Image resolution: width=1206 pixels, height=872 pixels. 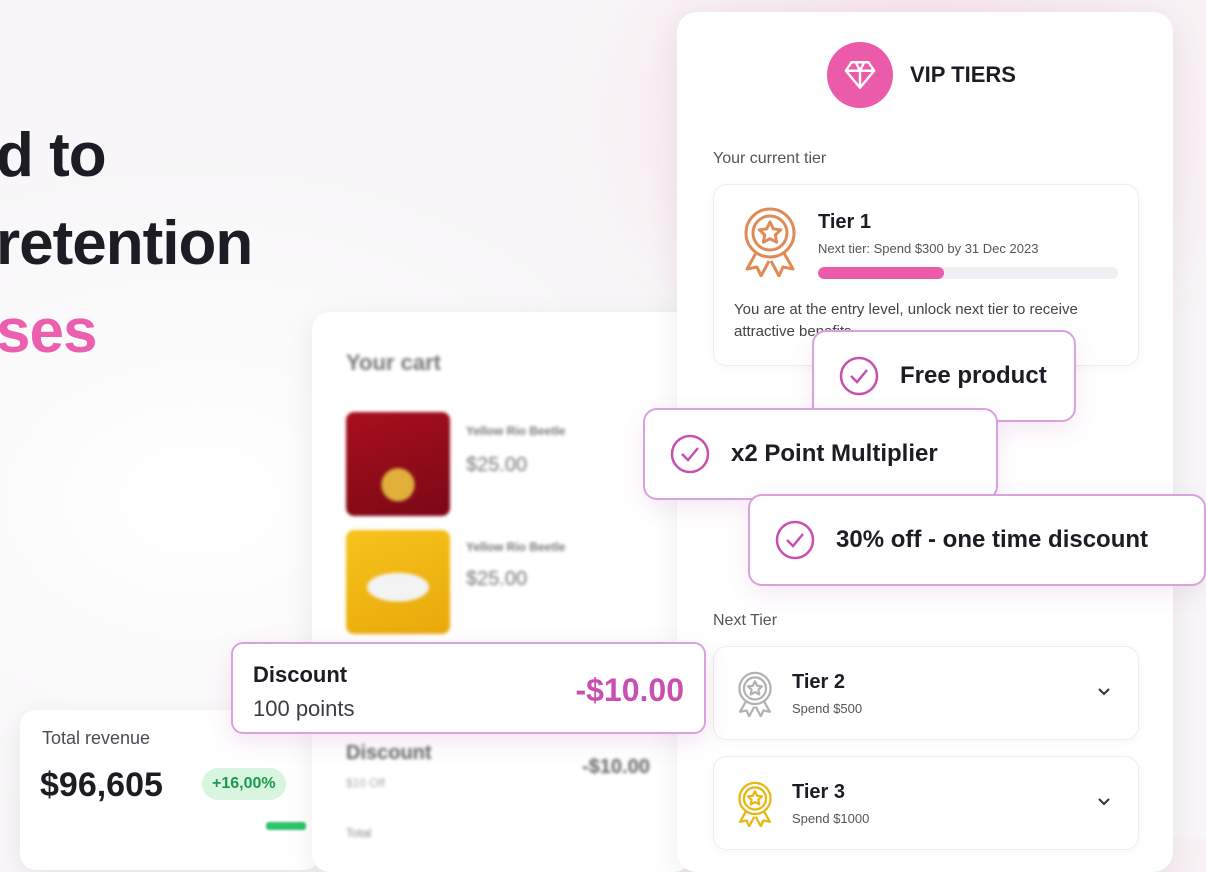 I want to click on discount-popup: Discount 100 points -$10.00, so click(x=468, y=688).